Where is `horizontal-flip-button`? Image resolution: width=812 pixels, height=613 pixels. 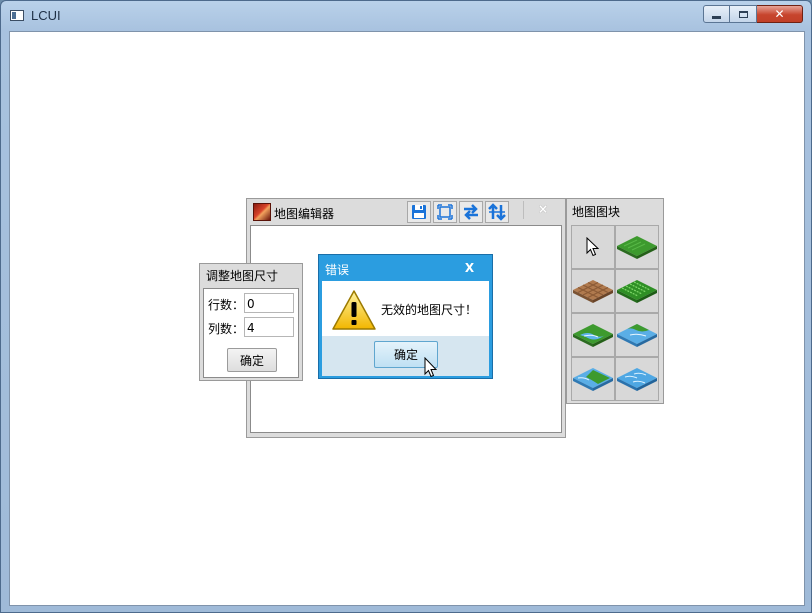
horizontal-flip-button is located at coordinates (471, 212).